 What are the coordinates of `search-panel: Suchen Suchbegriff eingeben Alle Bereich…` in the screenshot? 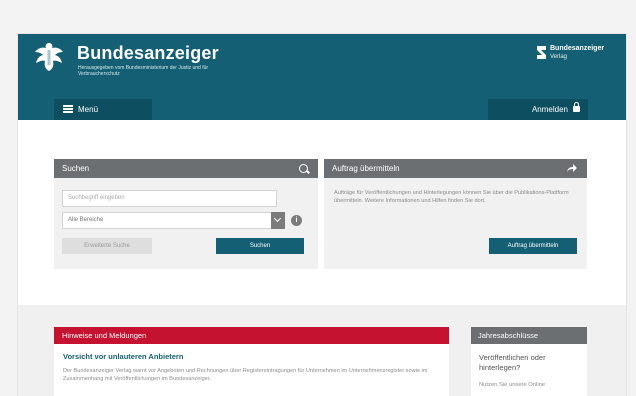 It's located at (186, 214).